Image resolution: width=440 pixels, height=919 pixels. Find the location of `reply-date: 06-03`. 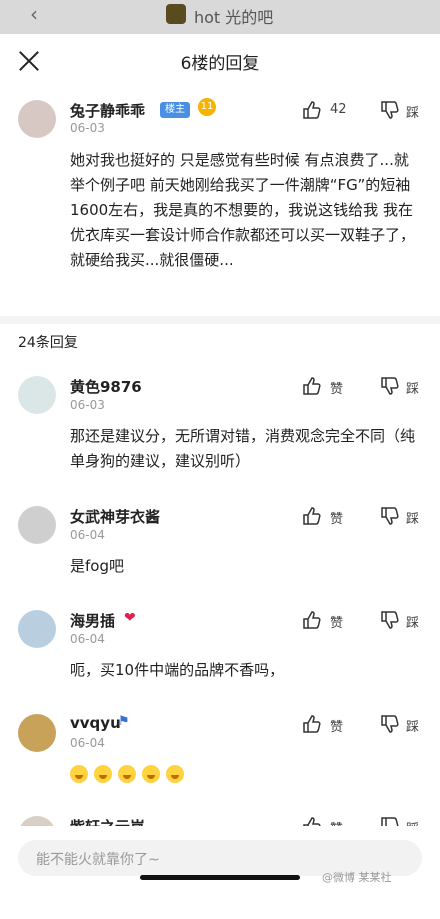

reply-date: 06-03 is located at coordinates (87, 405).